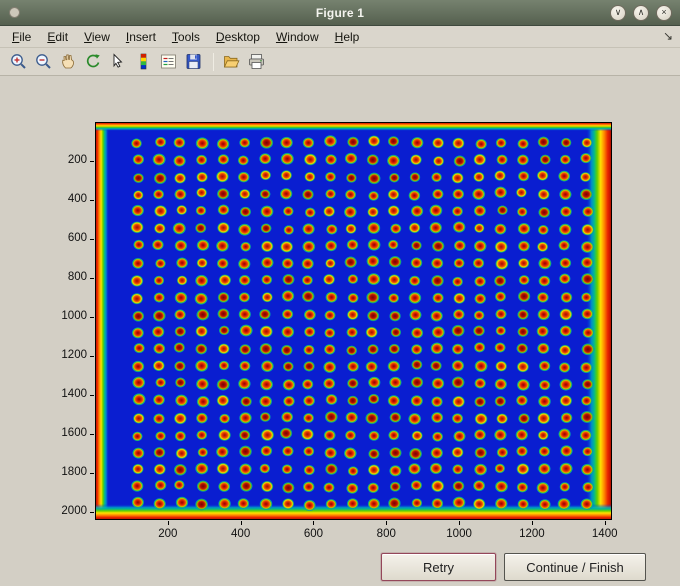 The height and width of the screenshot is (586, 680). I want to click on menu-window: Window, so click(297, 37).